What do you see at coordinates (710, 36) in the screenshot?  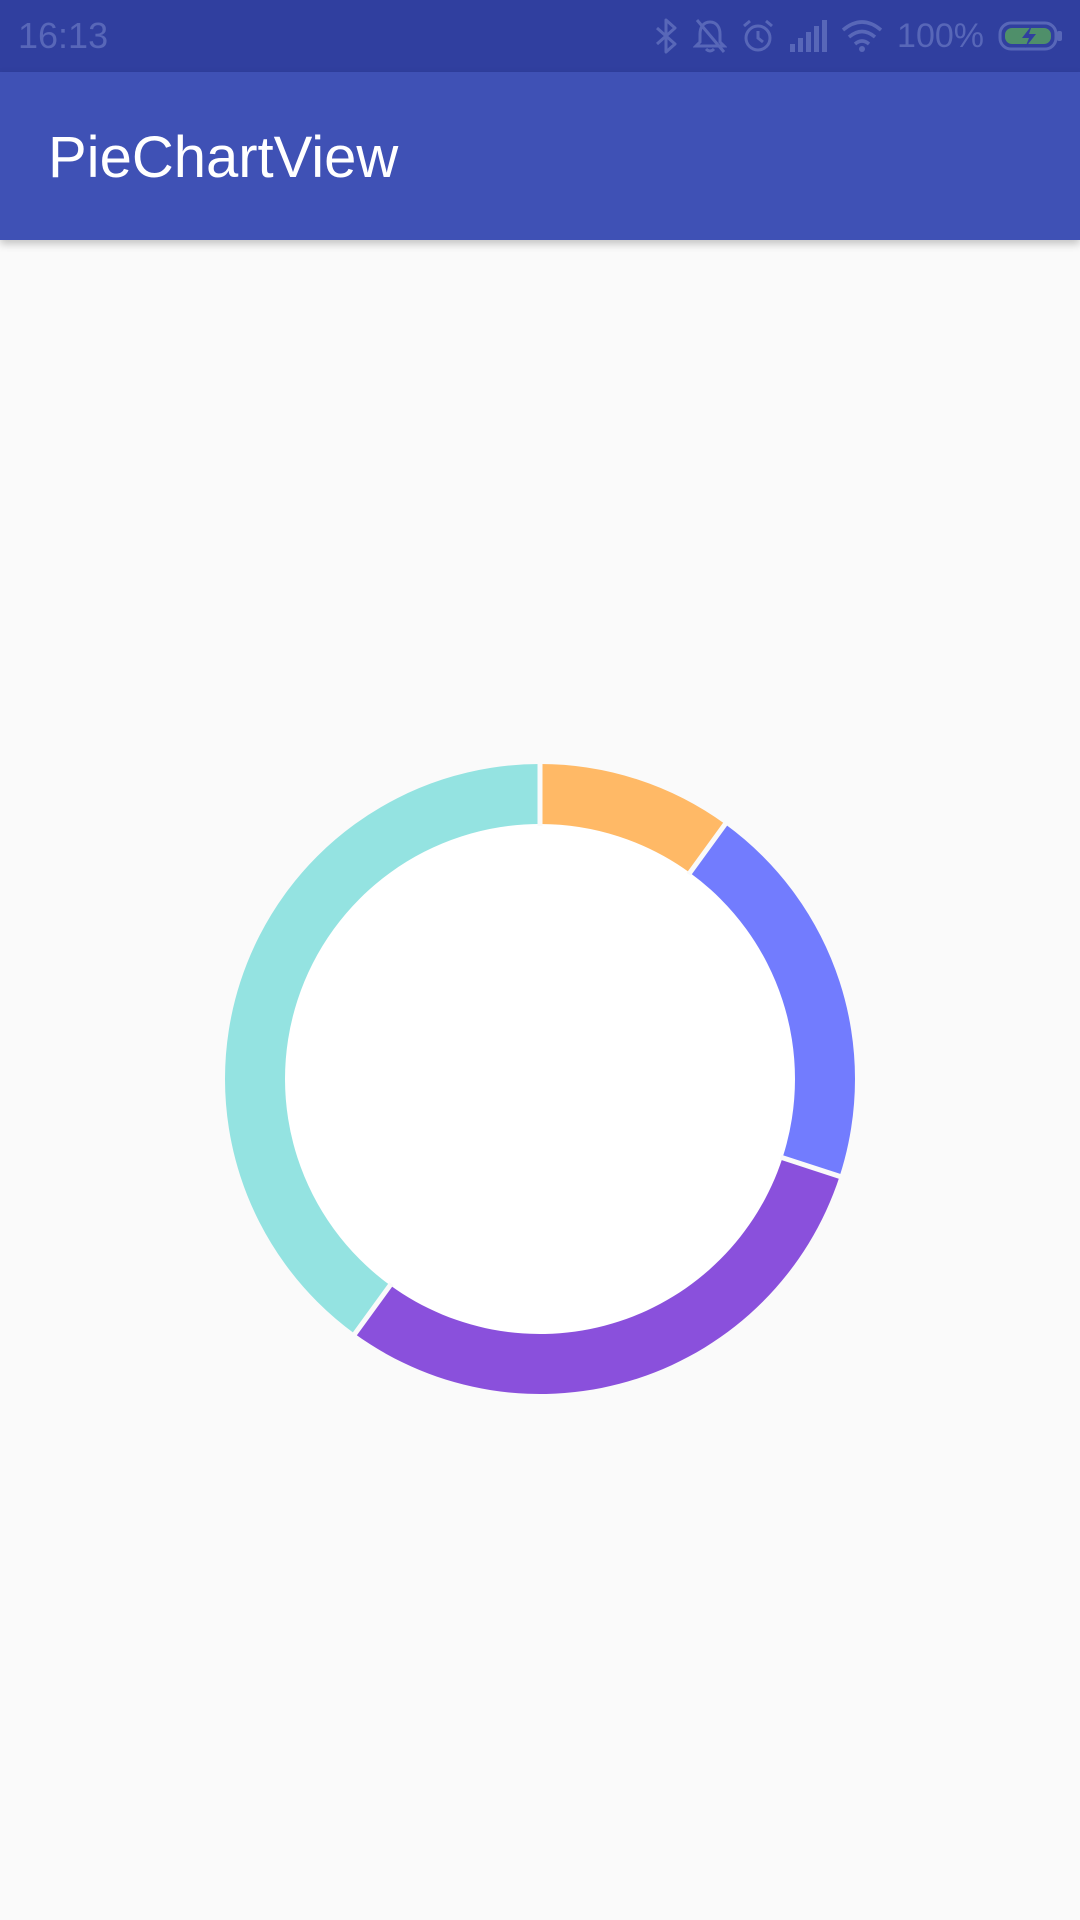 I see `notifications-off-icon` at bounding box center [710, 36].